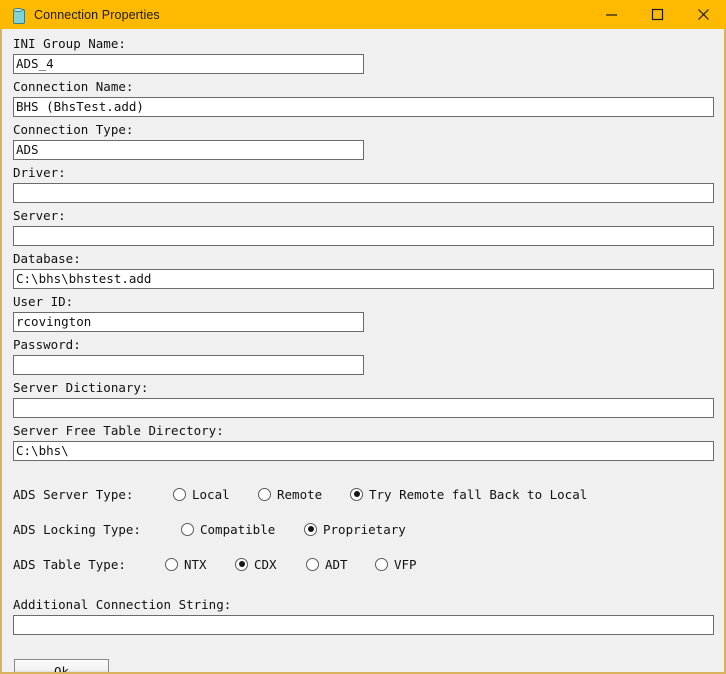 This screenshot has height=674, width=726. Describe the element at coordinates (188, 322) in the screenshot. I see `input-user-id: rcovington` at that location.